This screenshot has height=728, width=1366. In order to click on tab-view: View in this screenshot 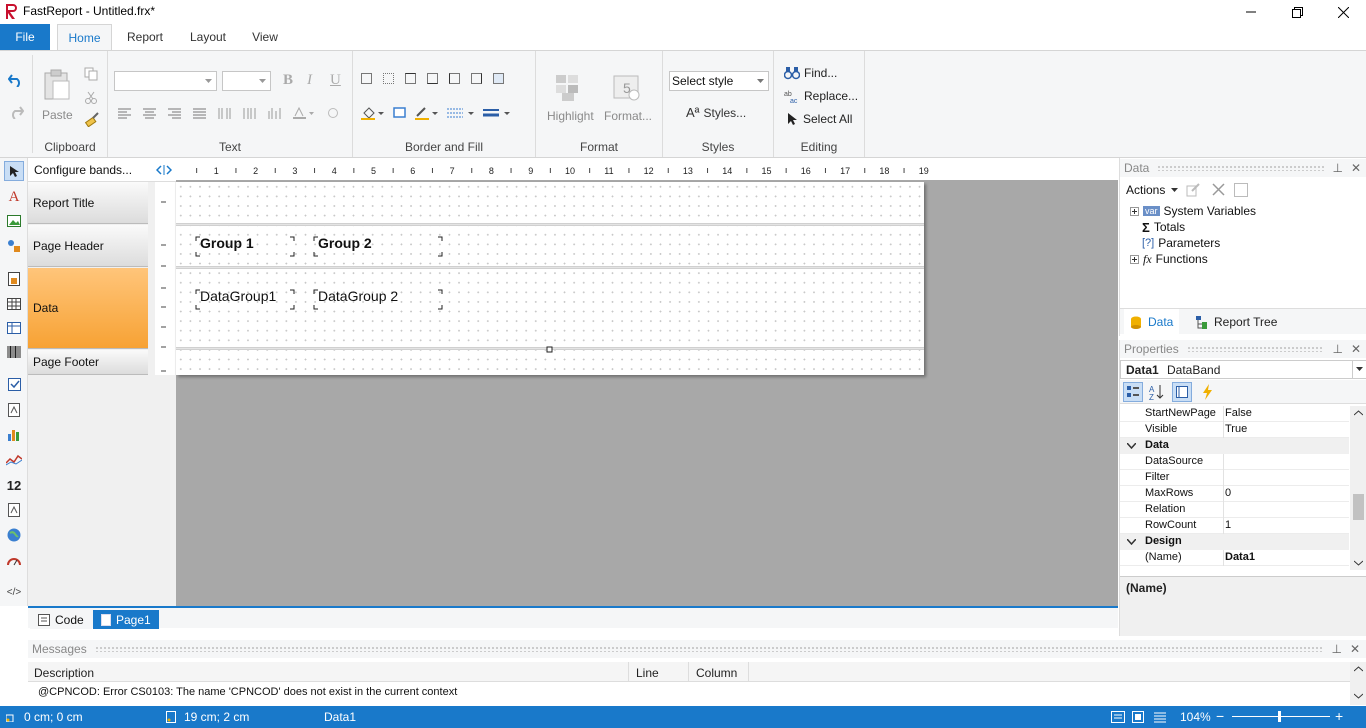, I will do `click(265, 37)`.